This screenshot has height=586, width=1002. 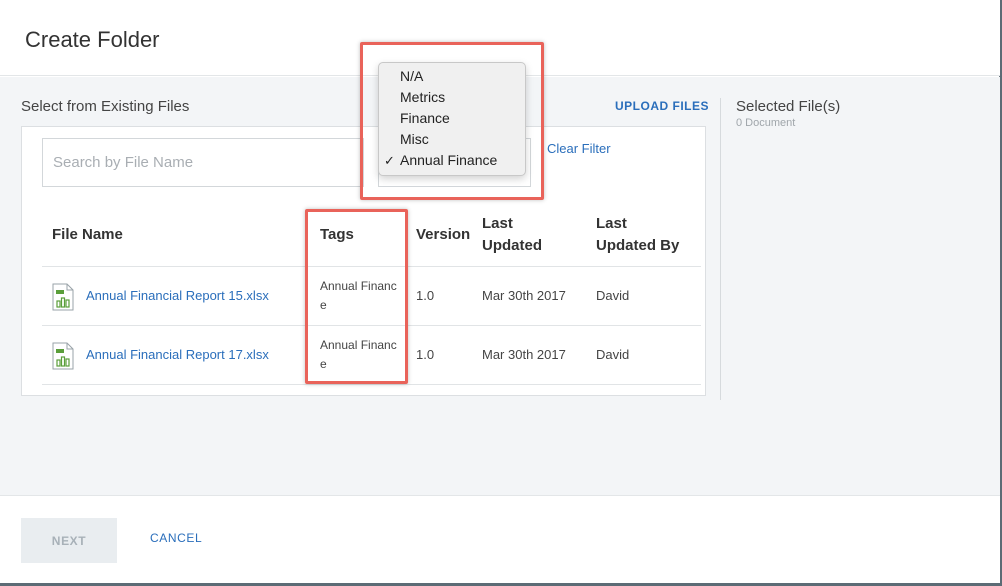 I want to click on column-header-last-updated-line1: Last, so click(x=497, y=223).